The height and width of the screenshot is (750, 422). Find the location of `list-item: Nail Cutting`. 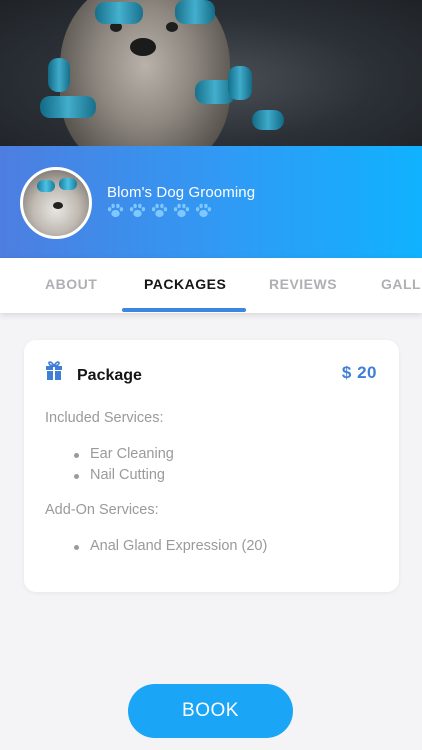

list-item: Nail Cutting is located at coordinates (124, 475).